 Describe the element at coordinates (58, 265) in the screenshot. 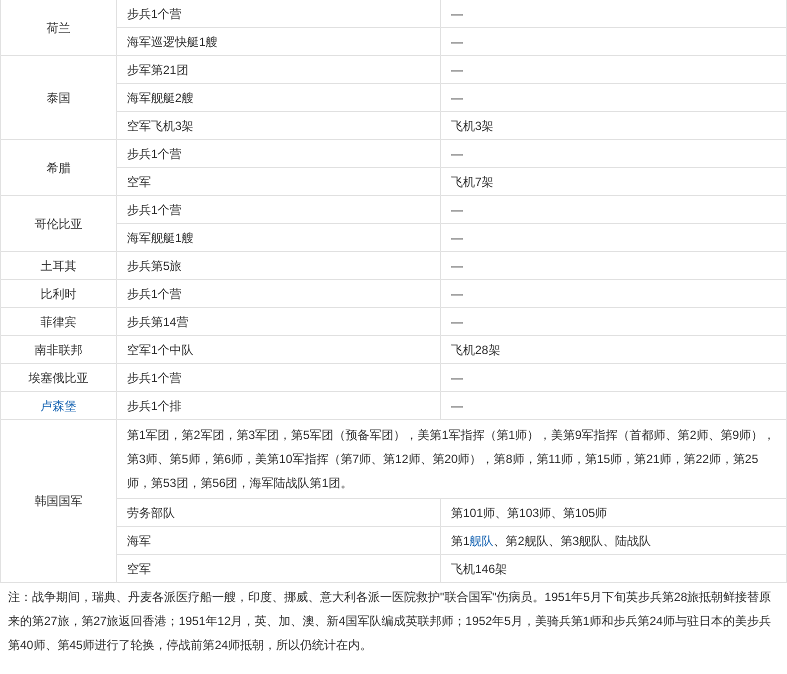

I see `country-name: 土耳其` at that location.